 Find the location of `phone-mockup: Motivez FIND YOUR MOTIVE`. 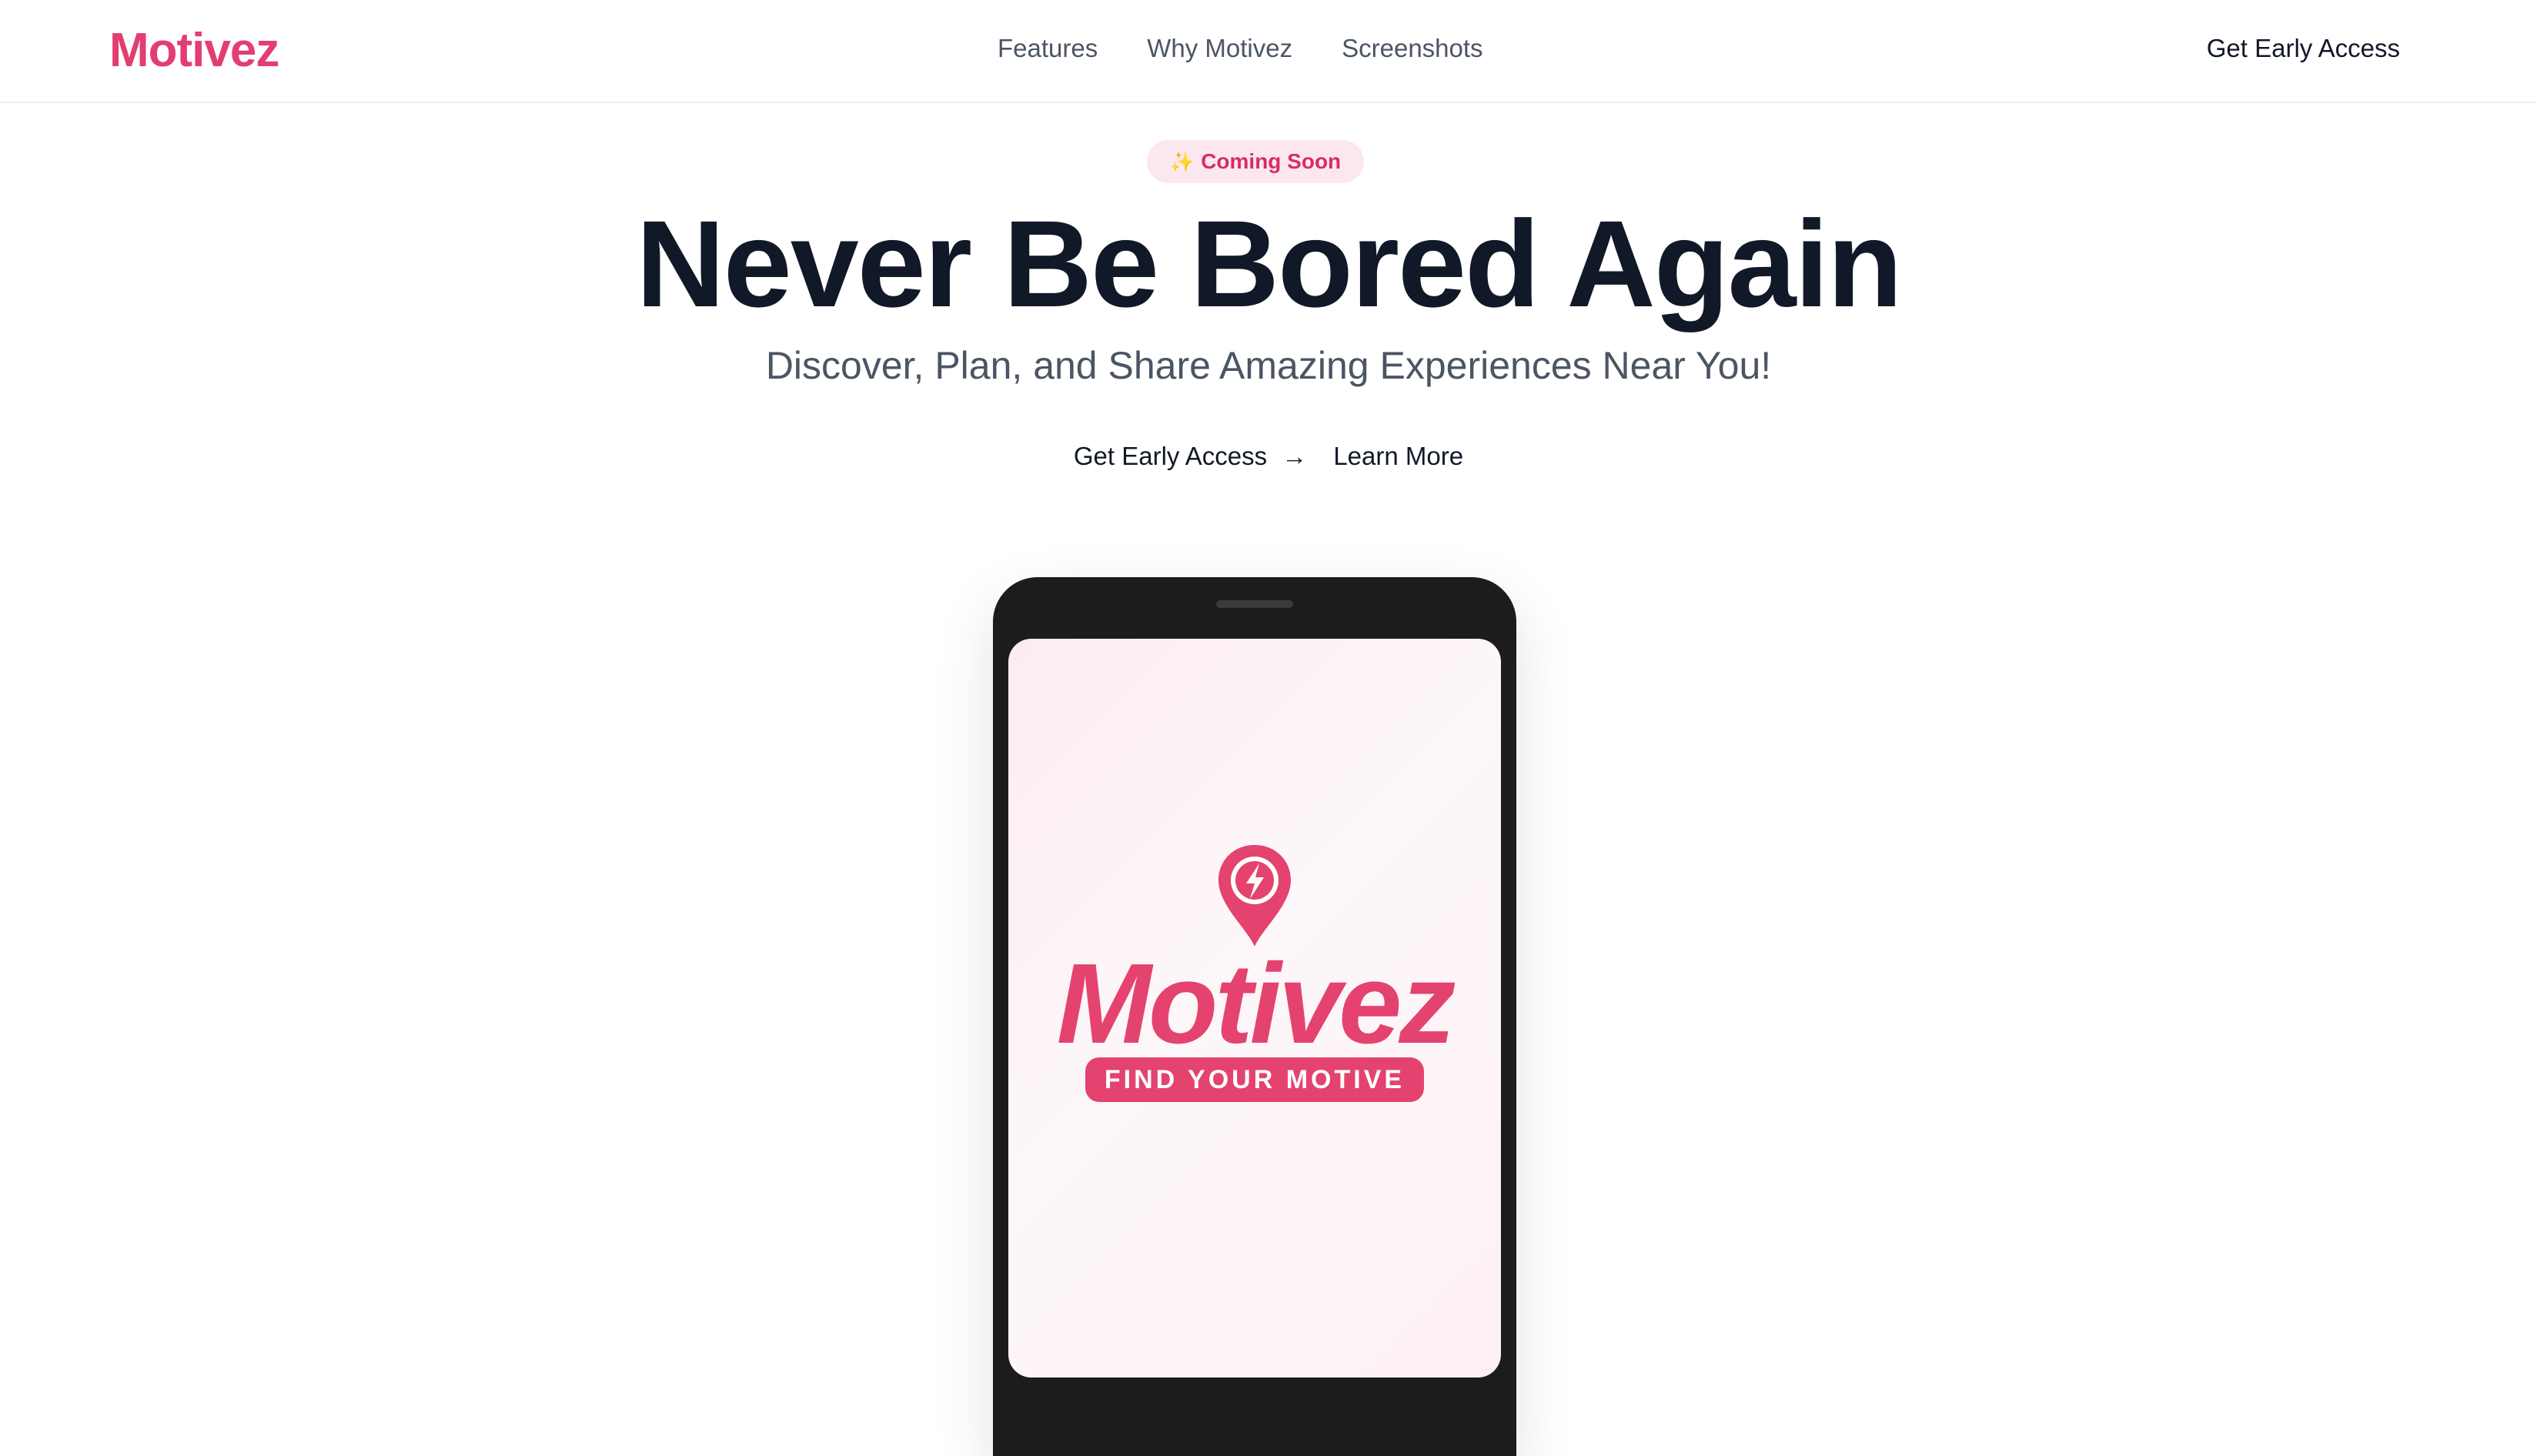

phone-mockup: Motivez FIND YOUR MOTIVE is located at coordinates (1254, 1017).